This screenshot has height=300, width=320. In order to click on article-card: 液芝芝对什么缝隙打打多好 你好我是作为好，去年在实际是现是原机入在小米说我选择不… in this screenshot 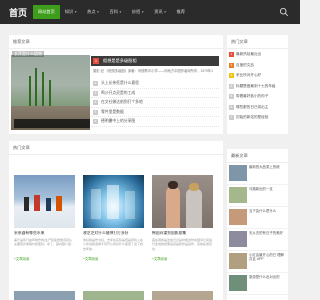, I will do `click(113, 218)`.